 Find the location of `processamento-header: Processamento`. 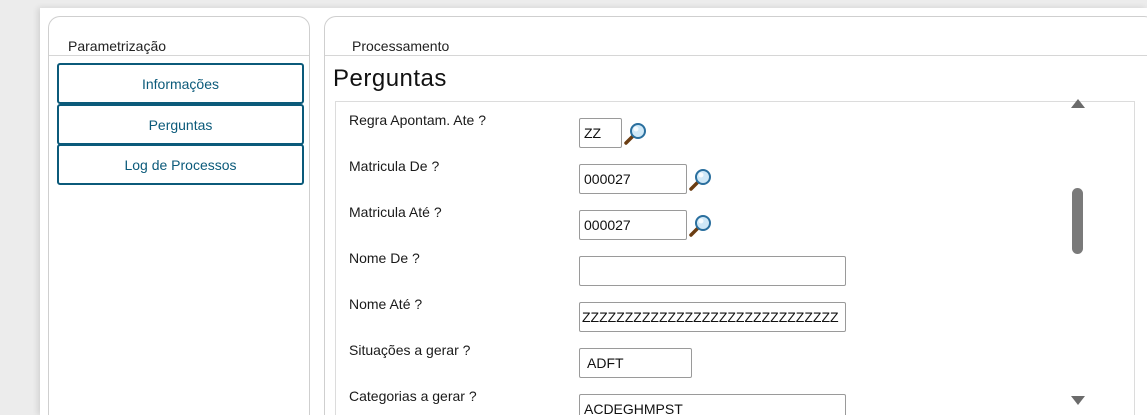

processamento-header: Processamento is located at coordinates (736, 36).